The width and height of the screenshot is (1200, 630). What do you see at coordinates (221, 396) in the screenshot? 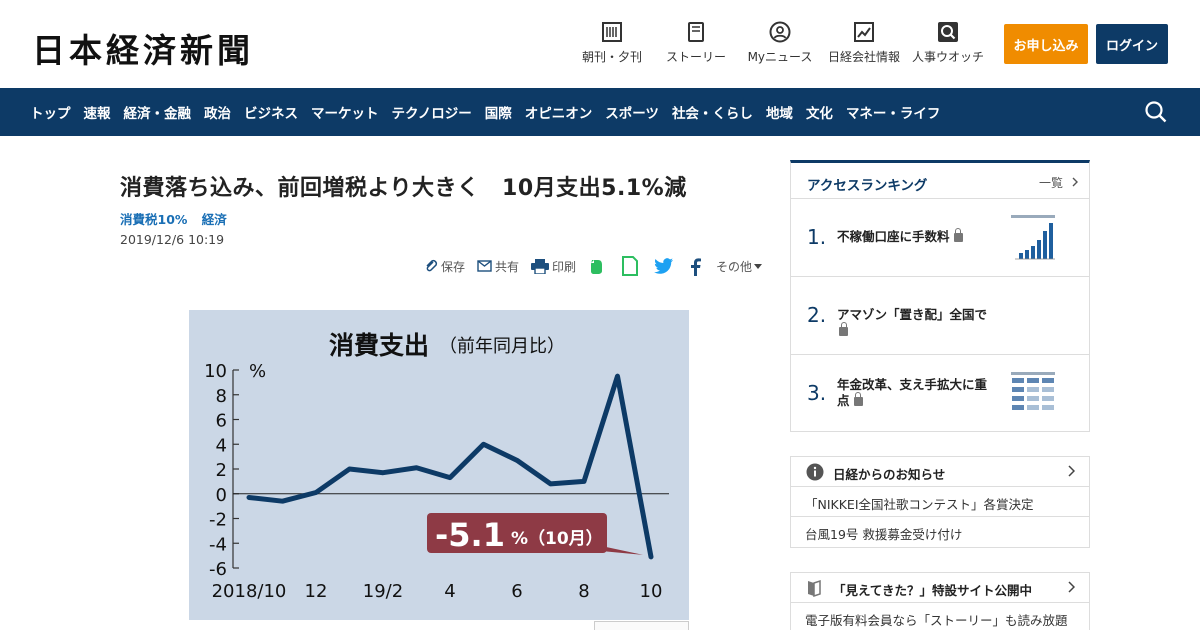
I see `y-tick-label: 8` at bounding box center [221, 396].